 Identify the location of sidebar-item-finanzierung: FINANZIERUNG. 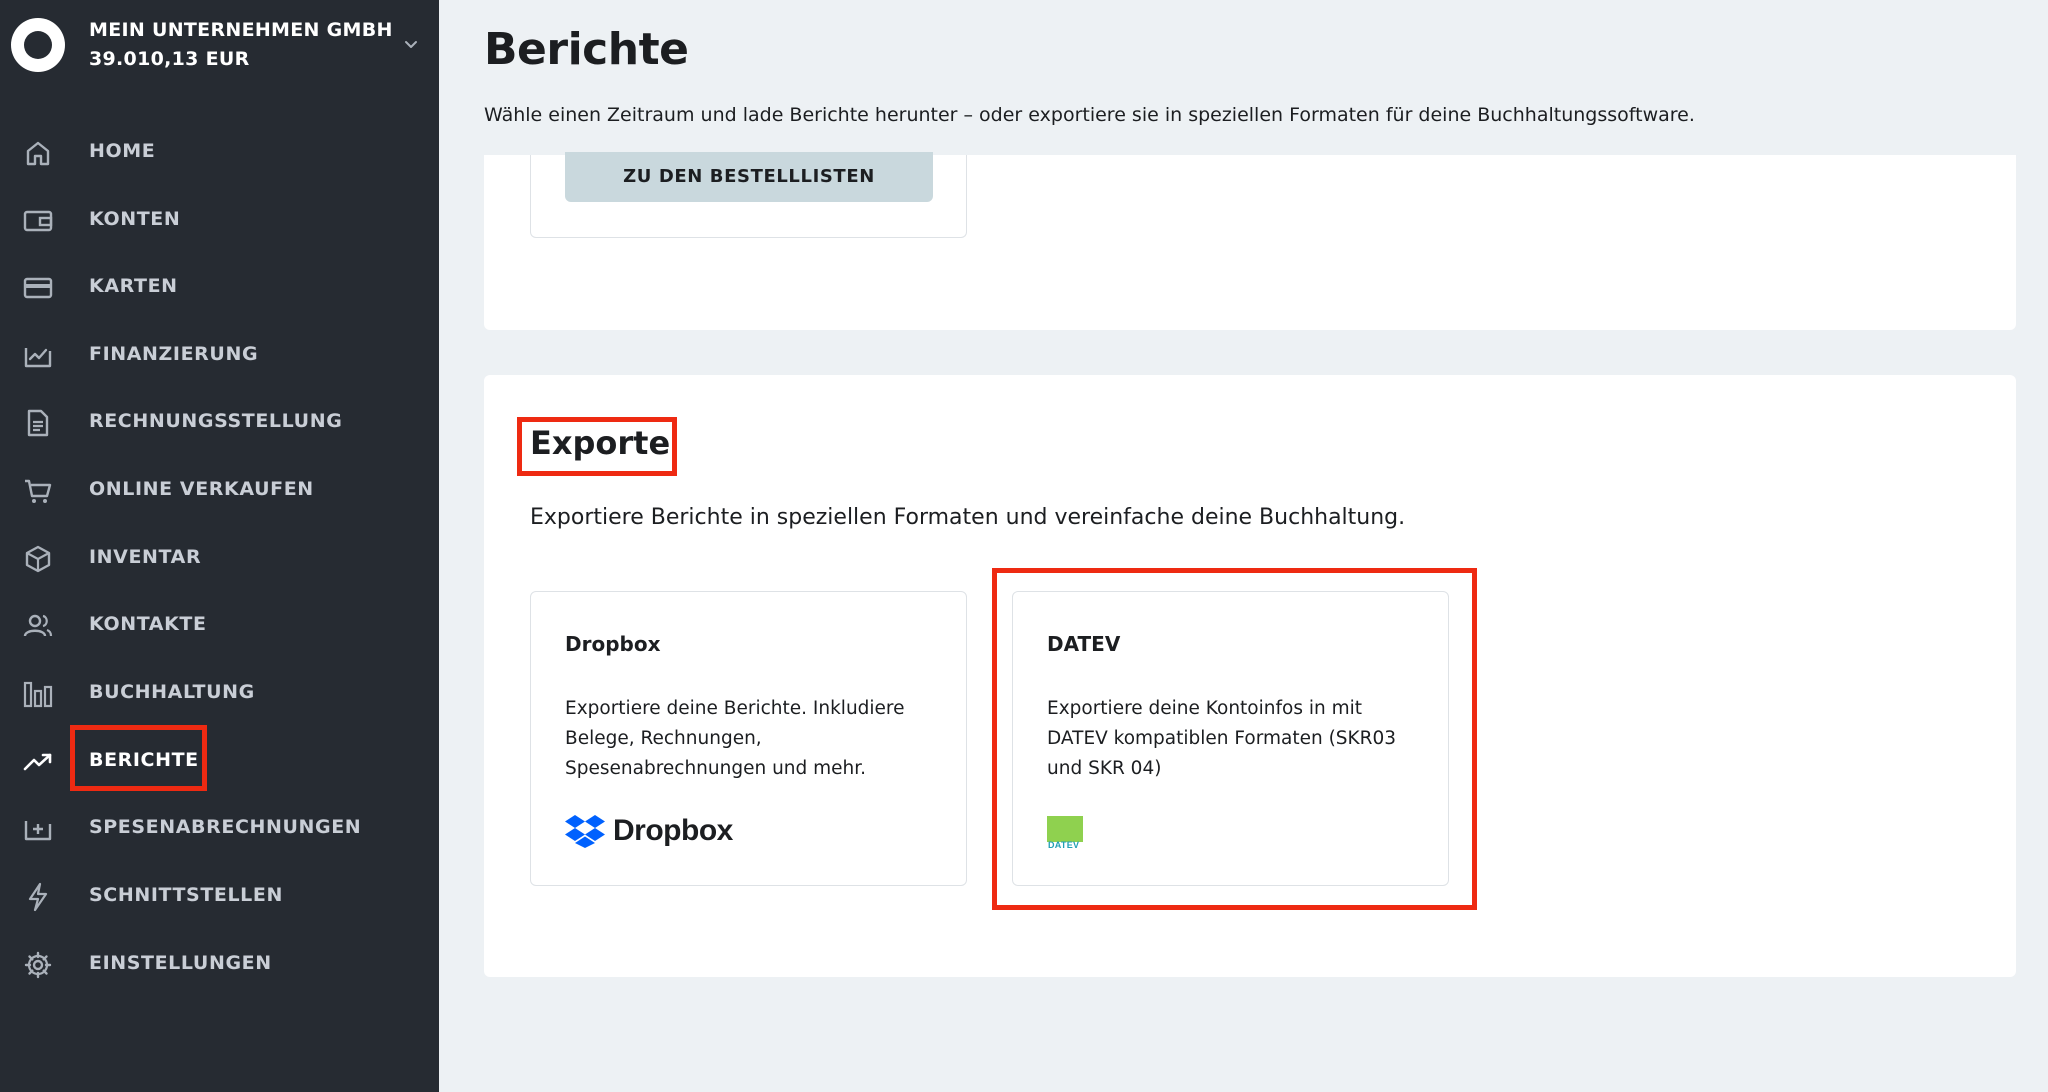
(219, 355).